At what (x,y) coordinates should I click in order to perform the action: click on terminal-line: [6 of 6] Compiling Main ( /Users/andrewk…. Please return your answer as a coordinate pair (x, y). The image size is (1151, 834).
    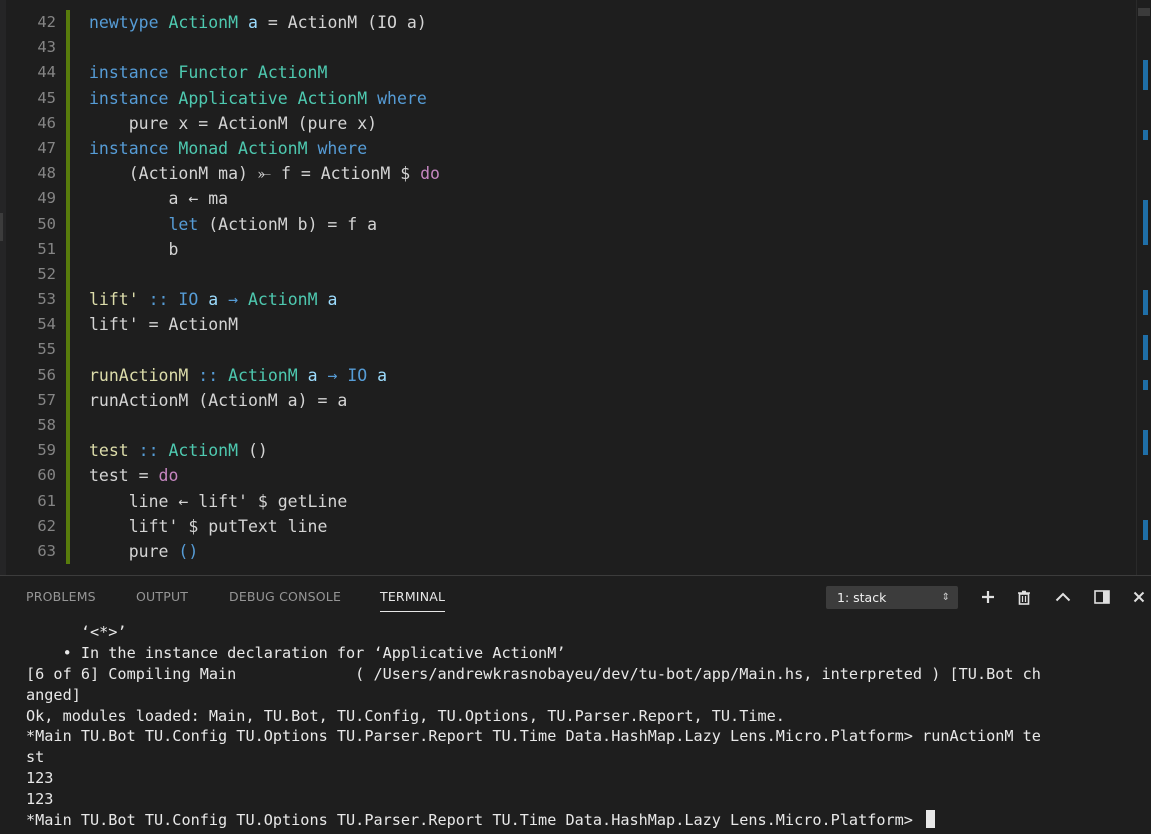
    Looking at the image, I should click on (583, 674).